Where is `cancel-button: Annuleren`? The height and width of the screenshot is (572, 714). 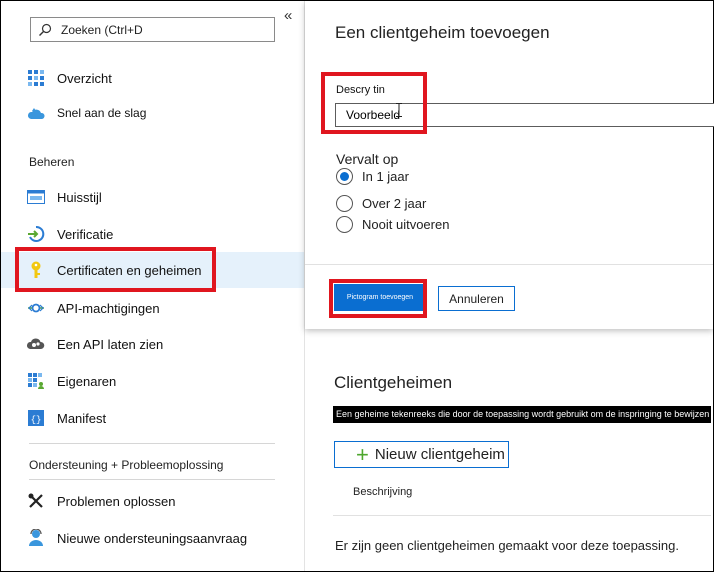 cancel-button: Annuleren is located at coordinates (476, 298).